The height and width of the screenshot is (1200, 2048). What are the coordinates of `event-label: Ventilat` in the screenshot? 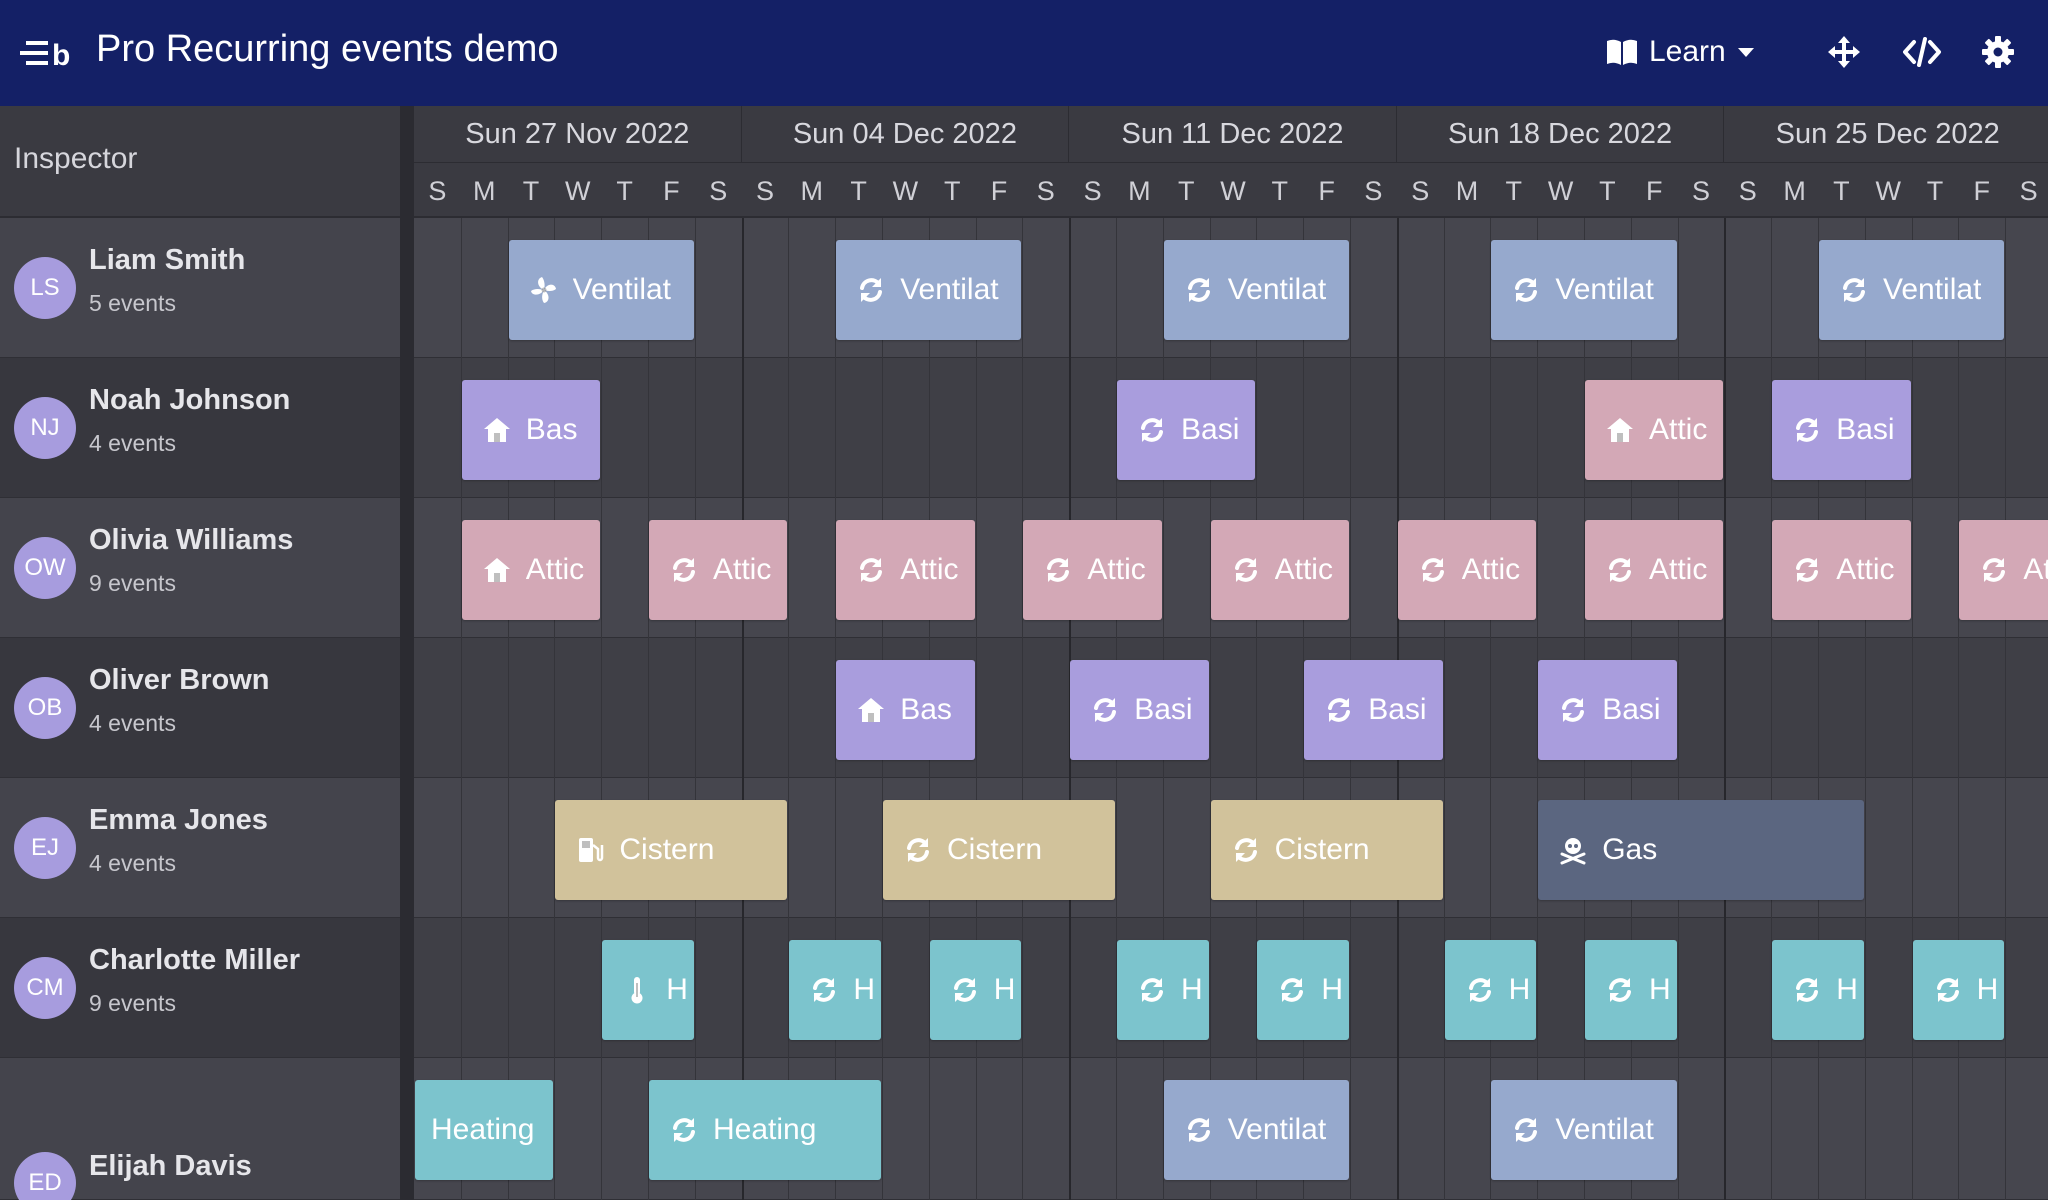 It's located at (1604, 1129).